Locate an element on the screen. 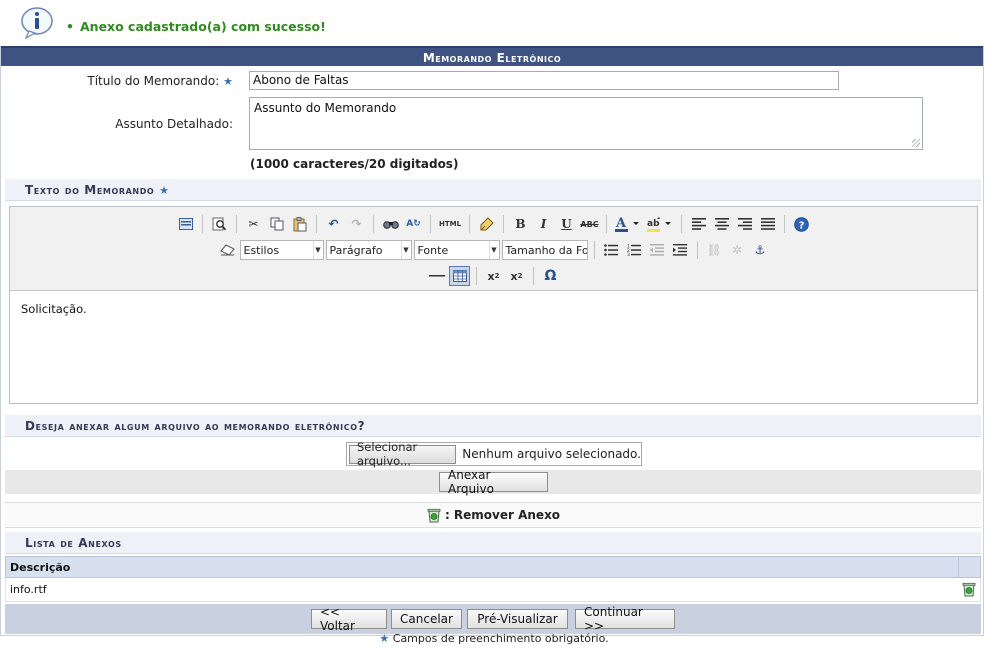 The image size is (988, 650). preview-button: Pré-Visualizar is located at coordinates (517, 619).